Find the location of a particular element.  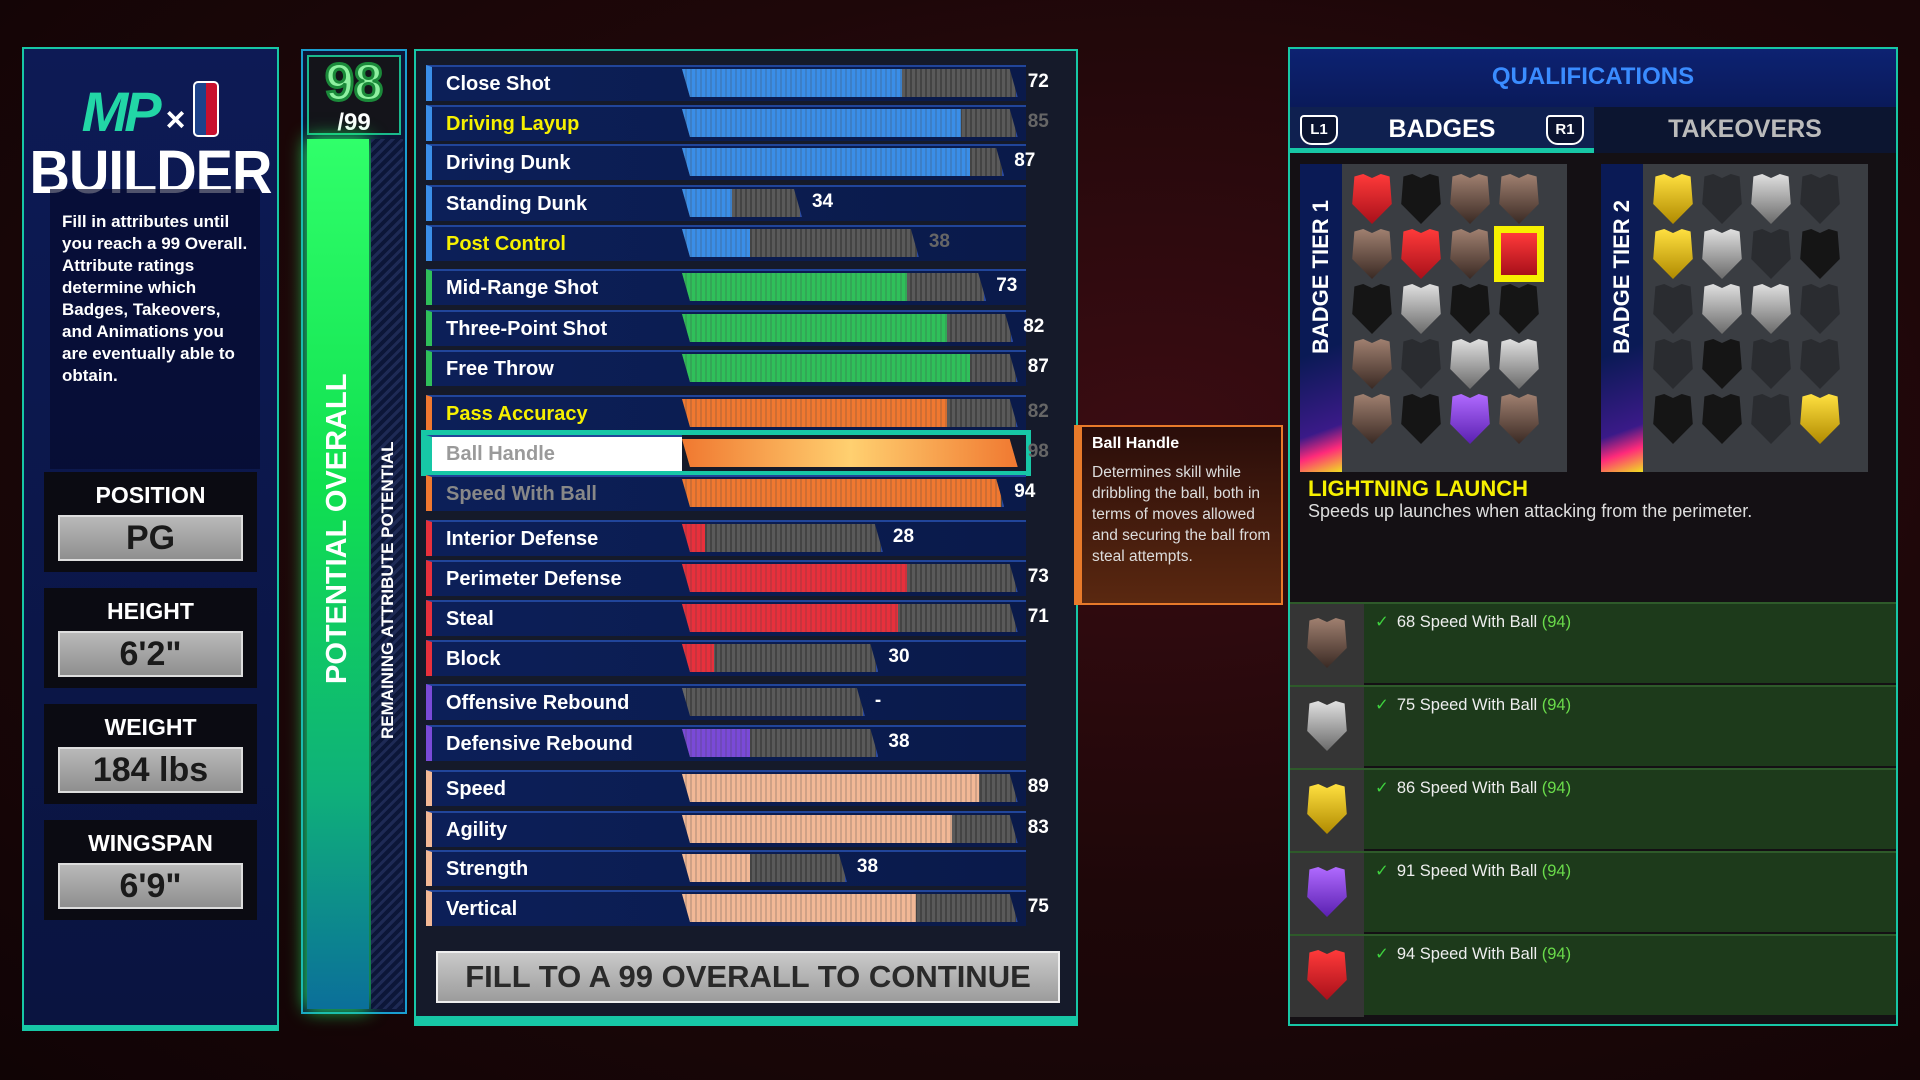

attribute-value: 89 is located at coordinates (1038, 786).